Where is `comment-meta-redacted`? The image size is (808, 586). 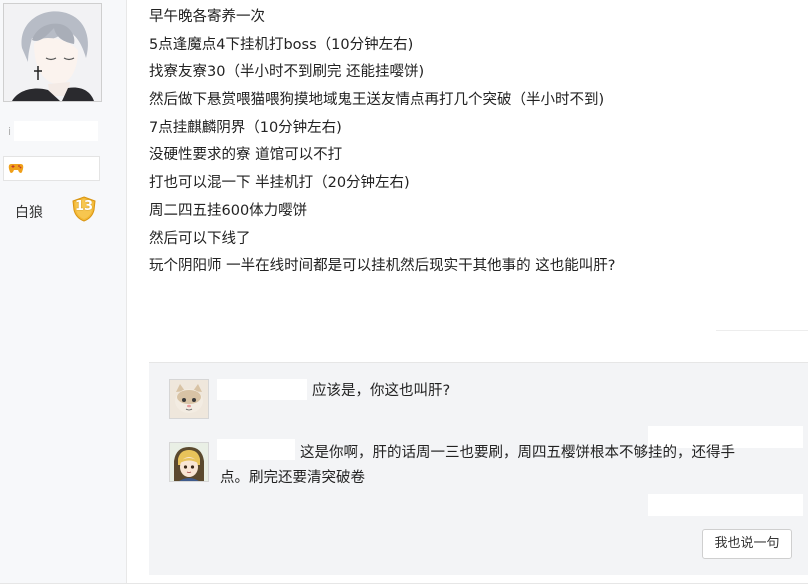 comment-meta-redacted is located at coordinates (725, 505).